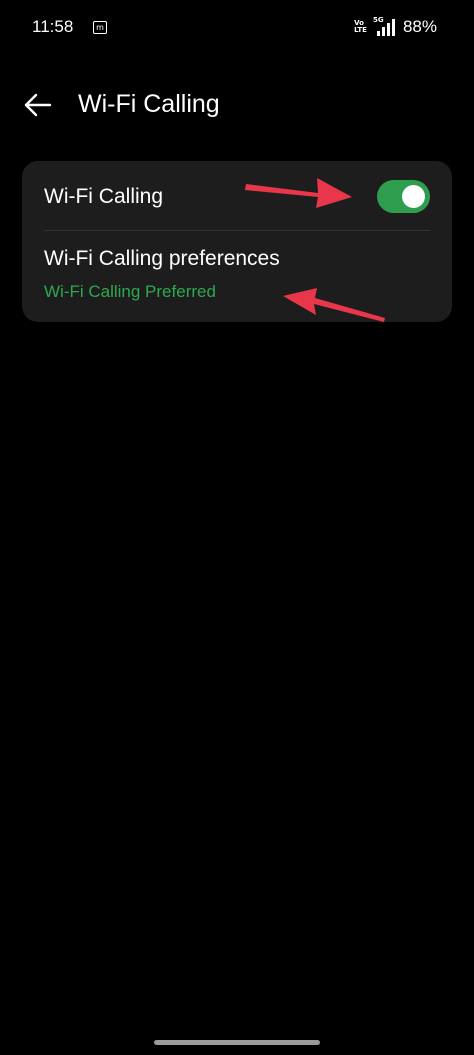 This screenshot has width=474, height=1055. I want to click on toggle-knob, so click(413, 196).